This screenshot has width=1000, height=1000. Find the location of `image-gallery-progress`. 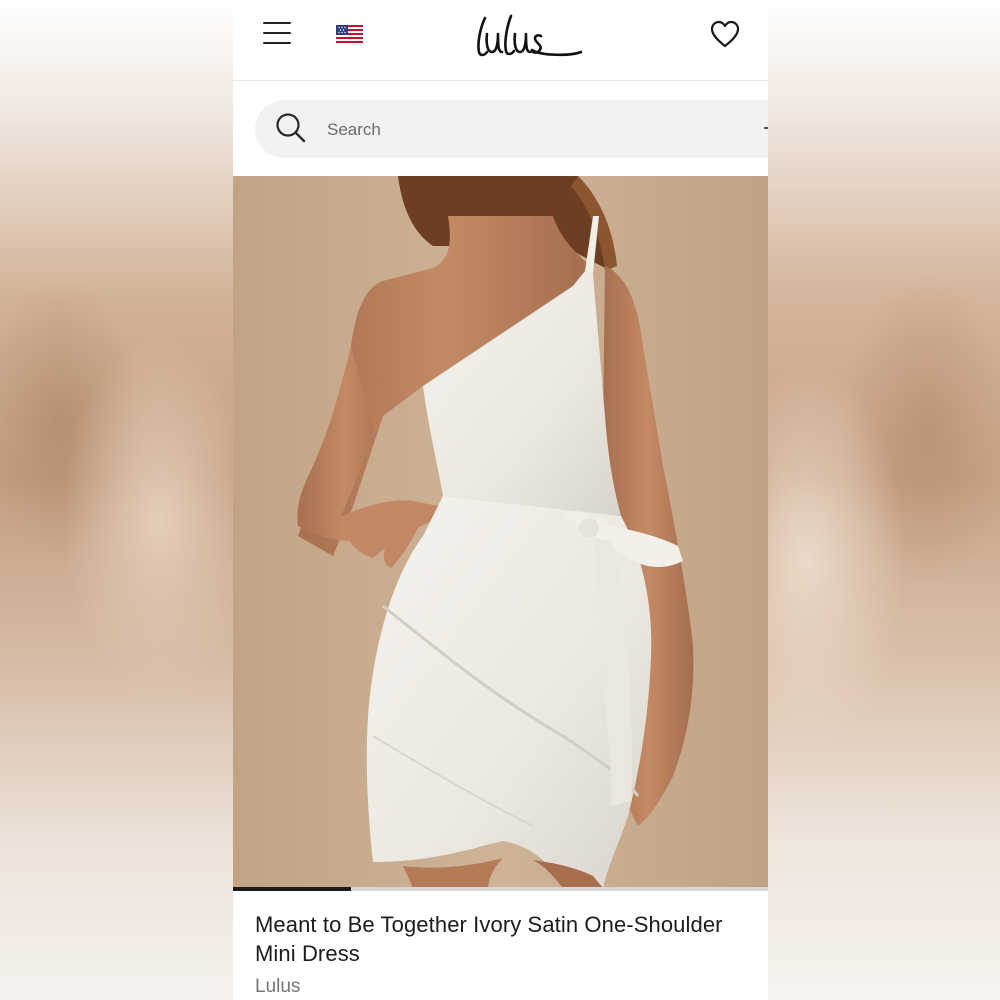

image-gallery-progress is located at coordinates (500, 889).